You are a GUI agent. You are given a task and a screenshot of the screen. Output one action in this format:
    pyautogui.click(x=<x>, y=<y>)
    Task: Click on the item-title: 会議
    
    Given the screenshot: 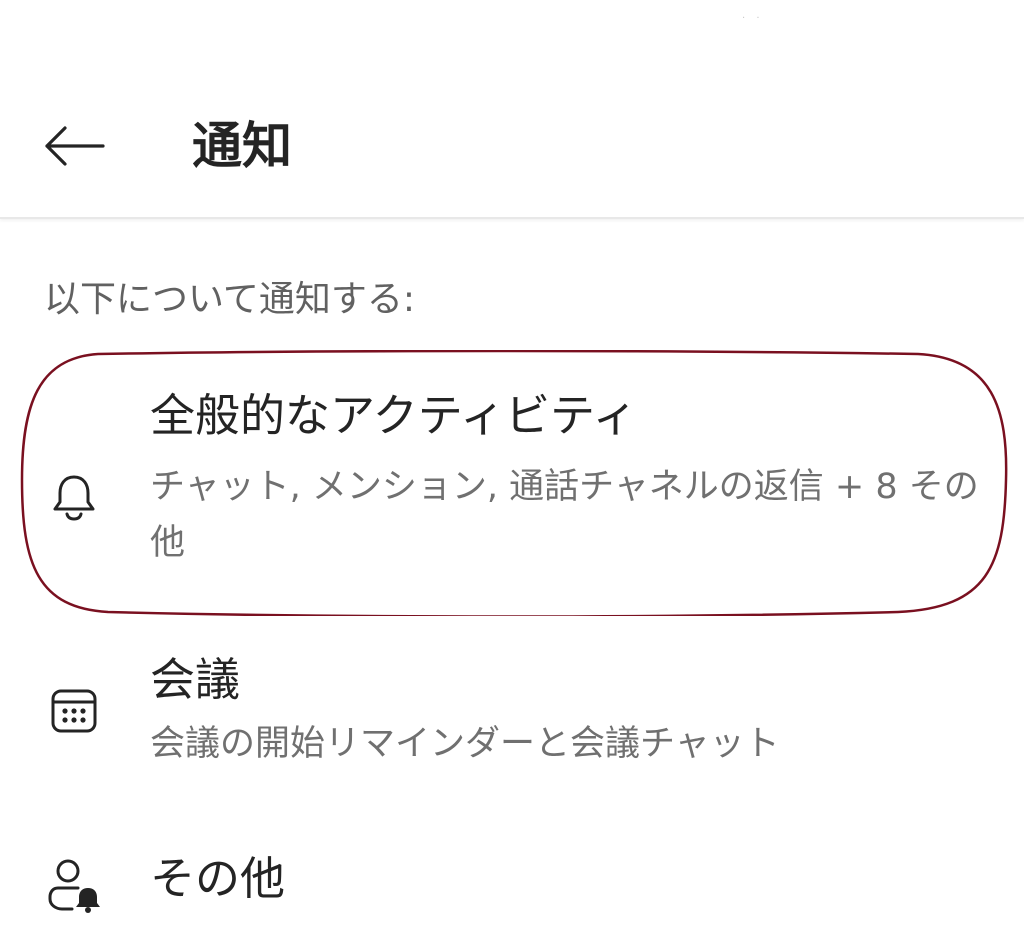 What is the action you would take?
    pyautogui.click(x=195, y=679)
    